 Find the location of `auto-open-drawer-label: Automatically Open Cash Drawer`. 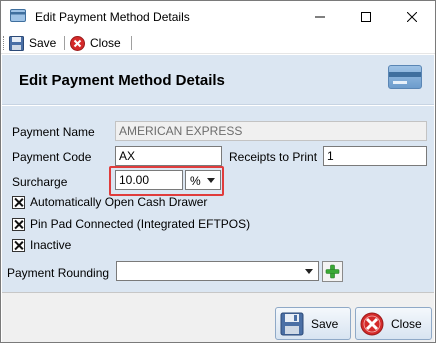

auto-open-drawer-label: Automatically Open Cash Drawer is located at coordinates (119, 202).